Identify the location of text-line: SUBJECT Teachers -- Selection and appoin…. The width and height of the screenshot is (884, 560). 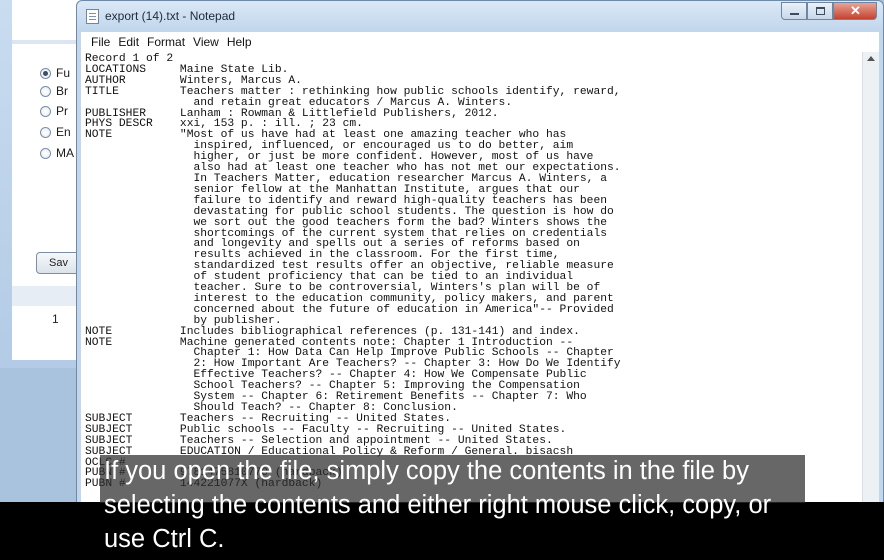
(319, 440).